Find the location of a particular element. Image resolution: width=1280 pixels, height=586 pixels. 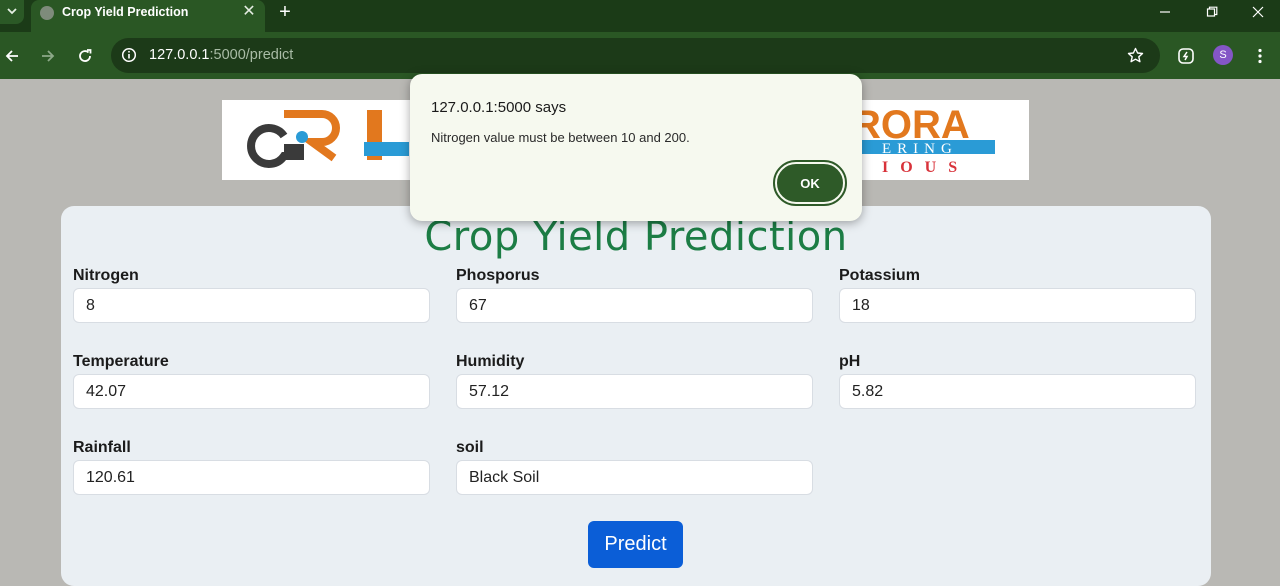

chevron-down-icon is located at coordinates (12, 12).